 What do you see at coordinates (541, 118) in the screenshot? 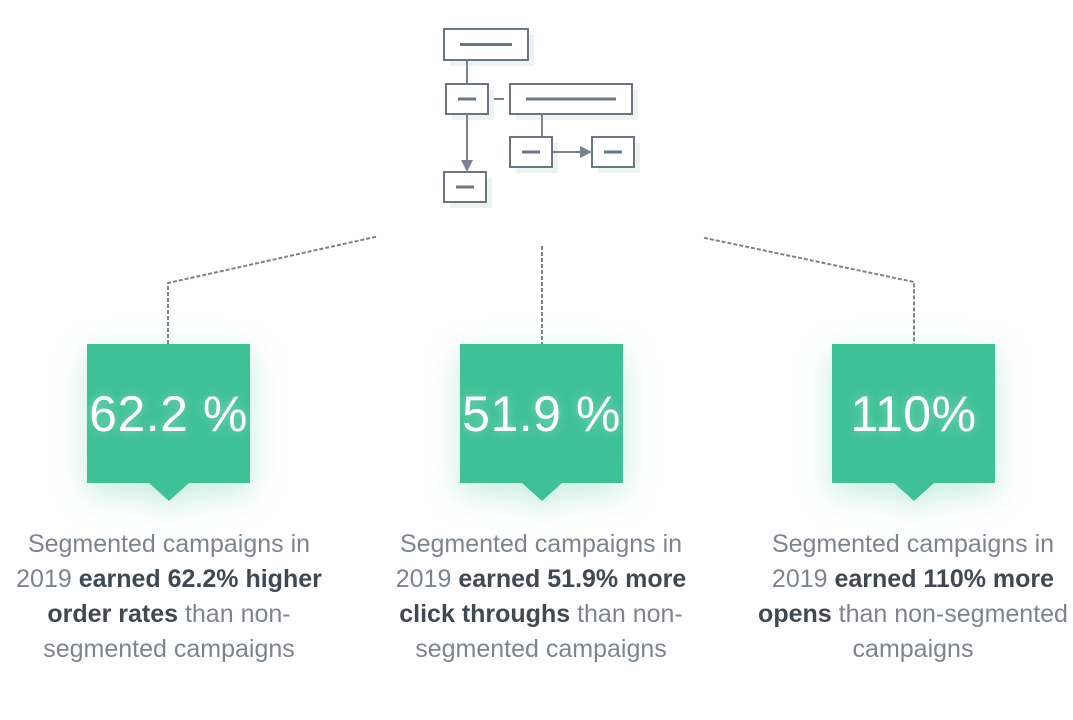
I see `workflow-flowchart-illustration` at bounding box center [541, 118].